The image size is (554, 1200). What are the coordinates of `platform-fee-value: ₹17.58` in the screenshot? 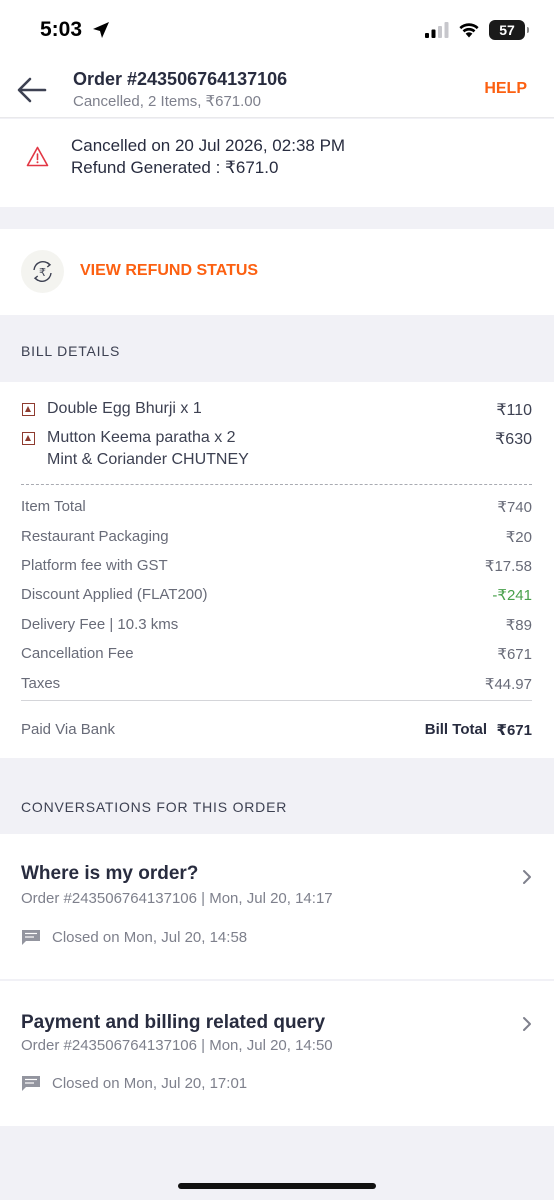 It's located at (508, 566).